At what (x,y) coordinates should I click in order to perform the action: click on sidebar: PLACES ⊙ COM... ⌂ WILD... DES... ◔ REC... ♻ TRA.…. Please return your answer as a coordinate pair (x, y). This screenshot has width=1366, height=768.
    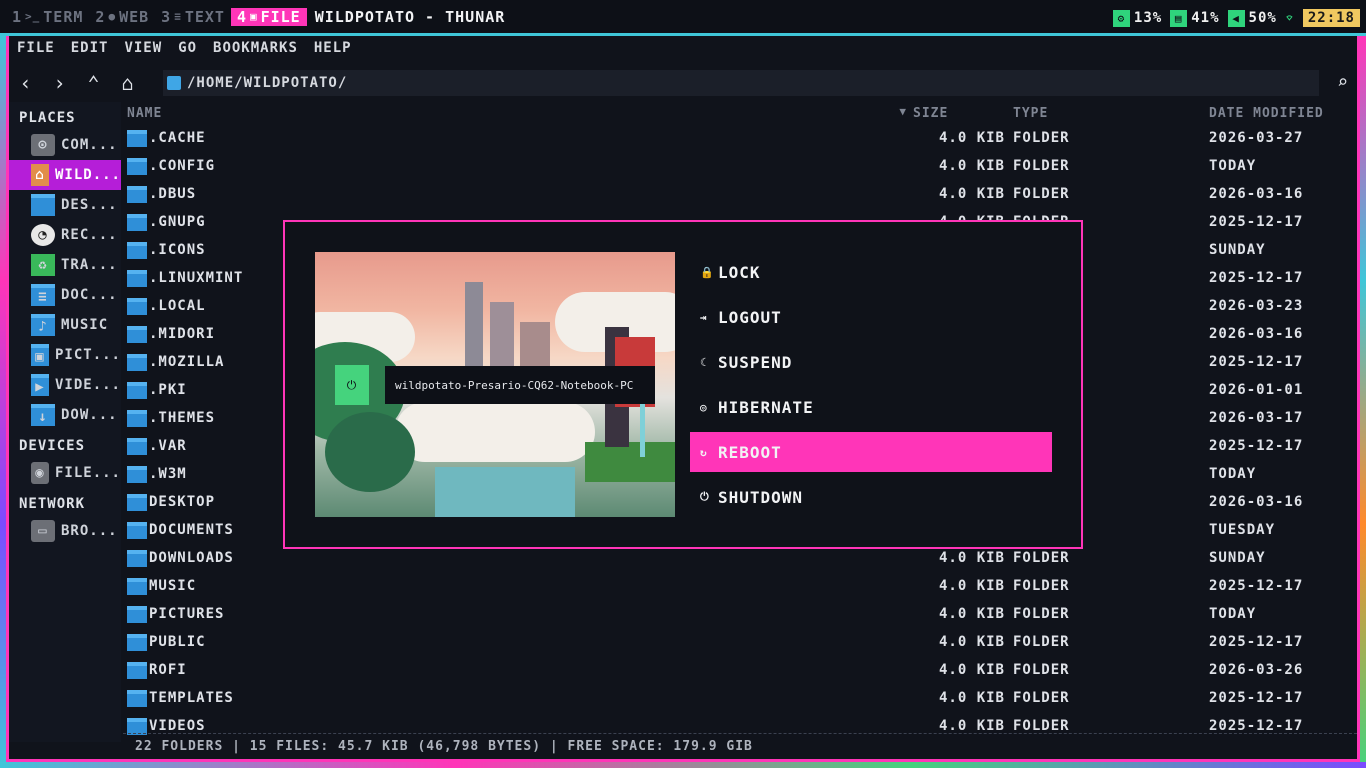
    Looking at the image, I should click on (65, 422).